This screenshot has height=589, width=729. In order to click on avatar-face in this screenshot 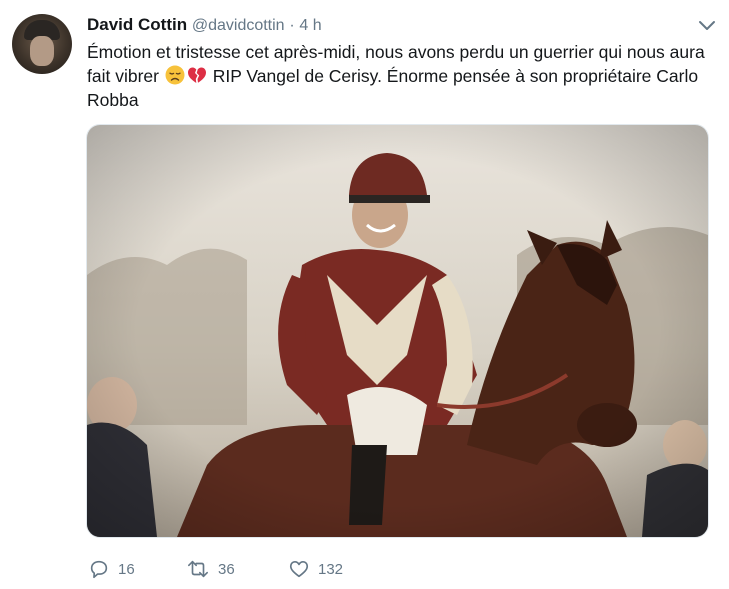, I will do `click(42, 51)`.